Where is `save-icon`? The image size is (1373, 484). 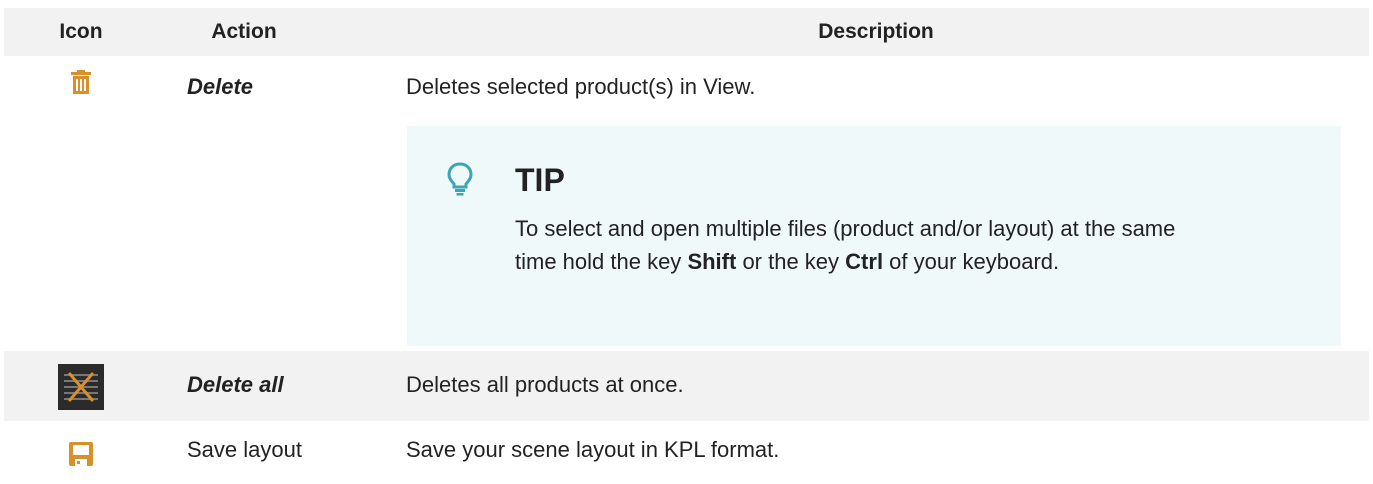
save-icon is located at coordinates (81, 454).